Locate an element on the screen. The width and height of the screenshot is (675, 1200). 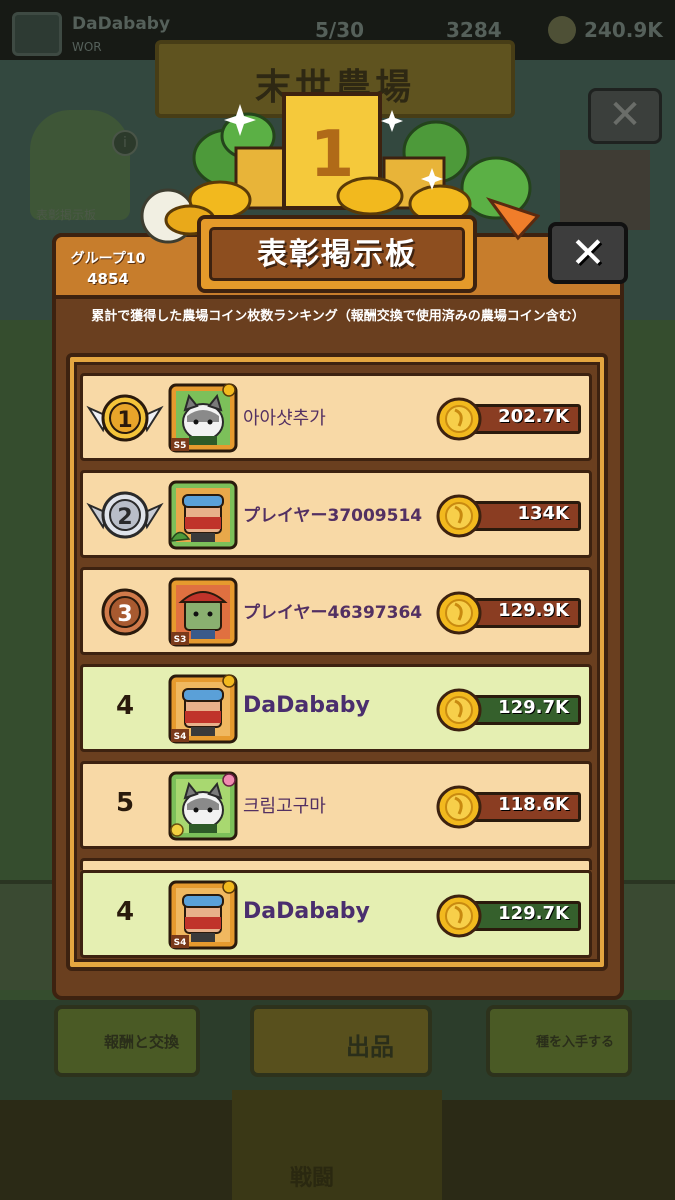
row1-season-badge: S5 is located at coordinates (180, 446).